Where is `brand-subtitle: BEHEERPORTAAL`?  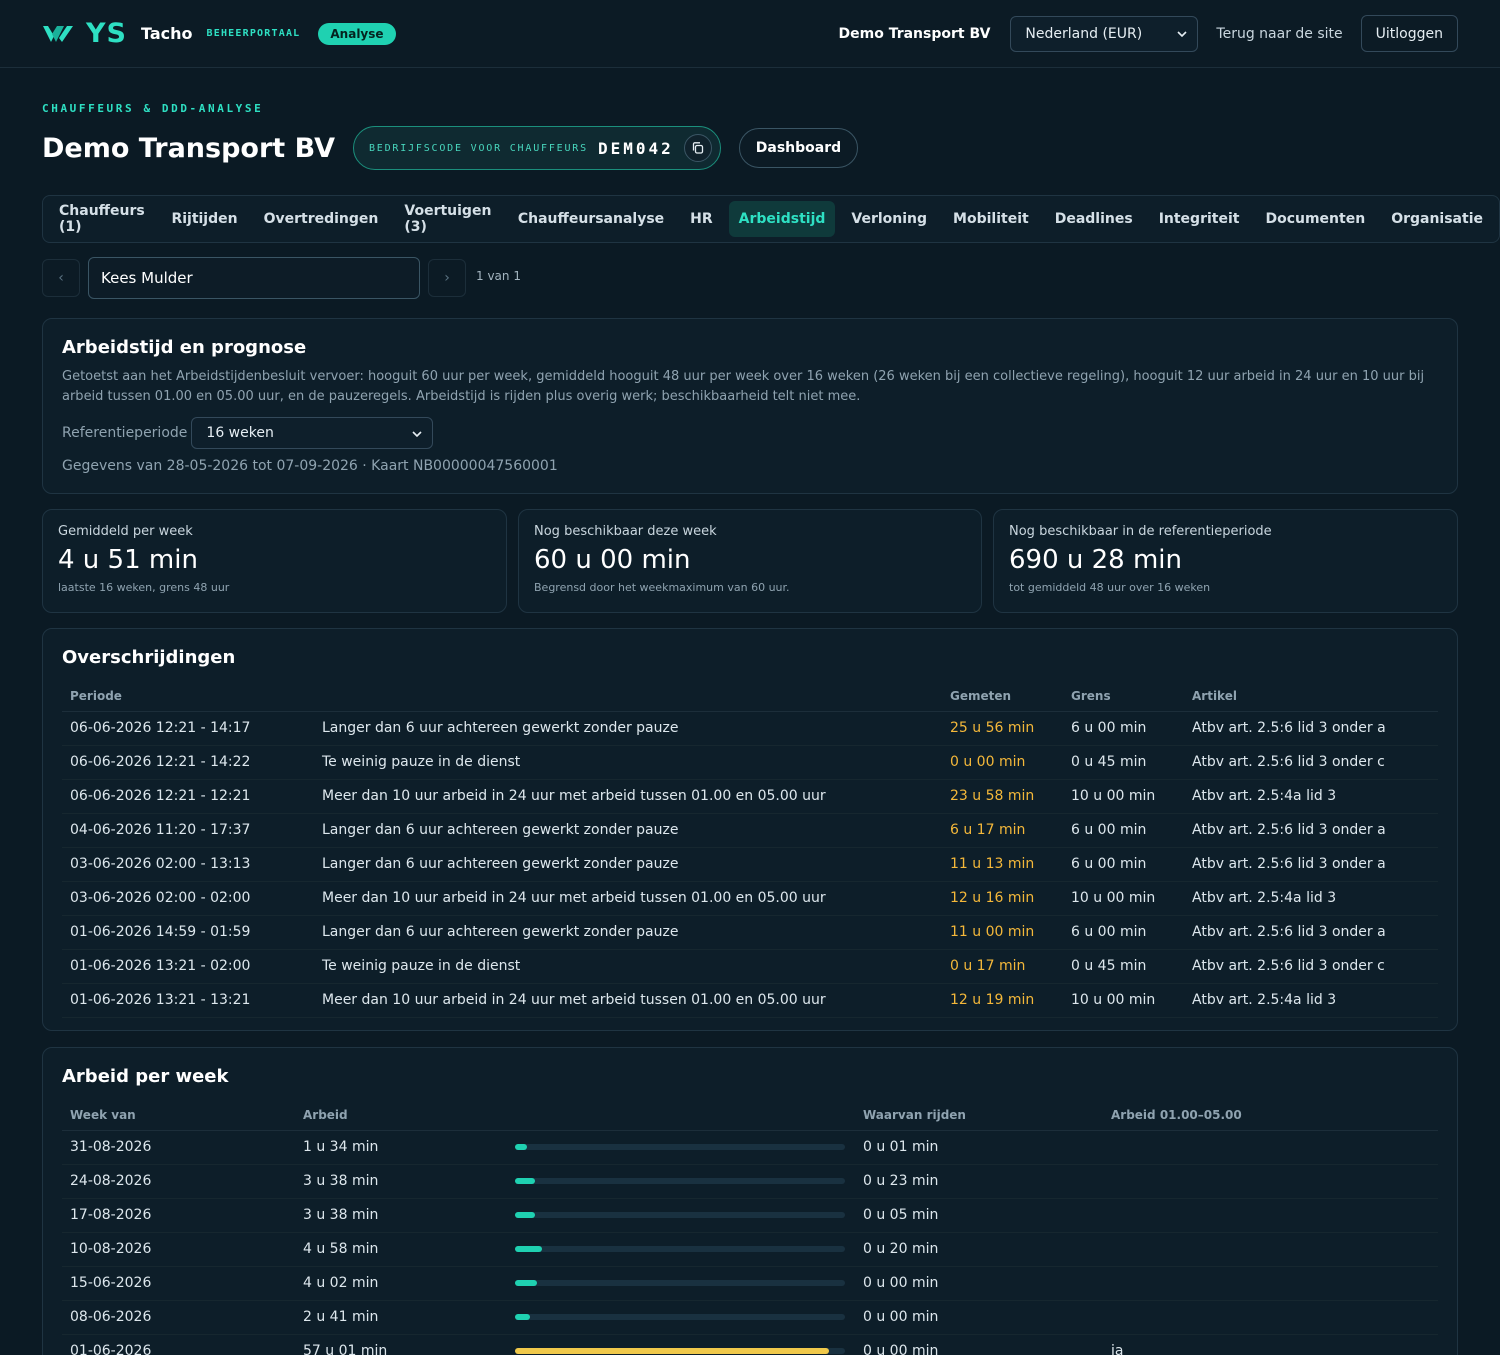 brand-subtitle: BEHEERPORTAAL is located at coordinates (253, 33).